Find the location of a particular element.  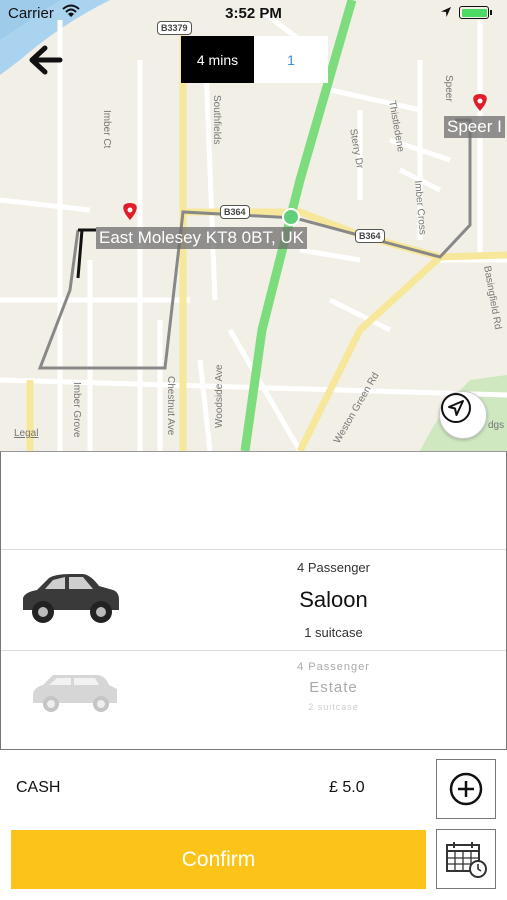

street-label: Woodside Ave is located at coordinates (219, 396).